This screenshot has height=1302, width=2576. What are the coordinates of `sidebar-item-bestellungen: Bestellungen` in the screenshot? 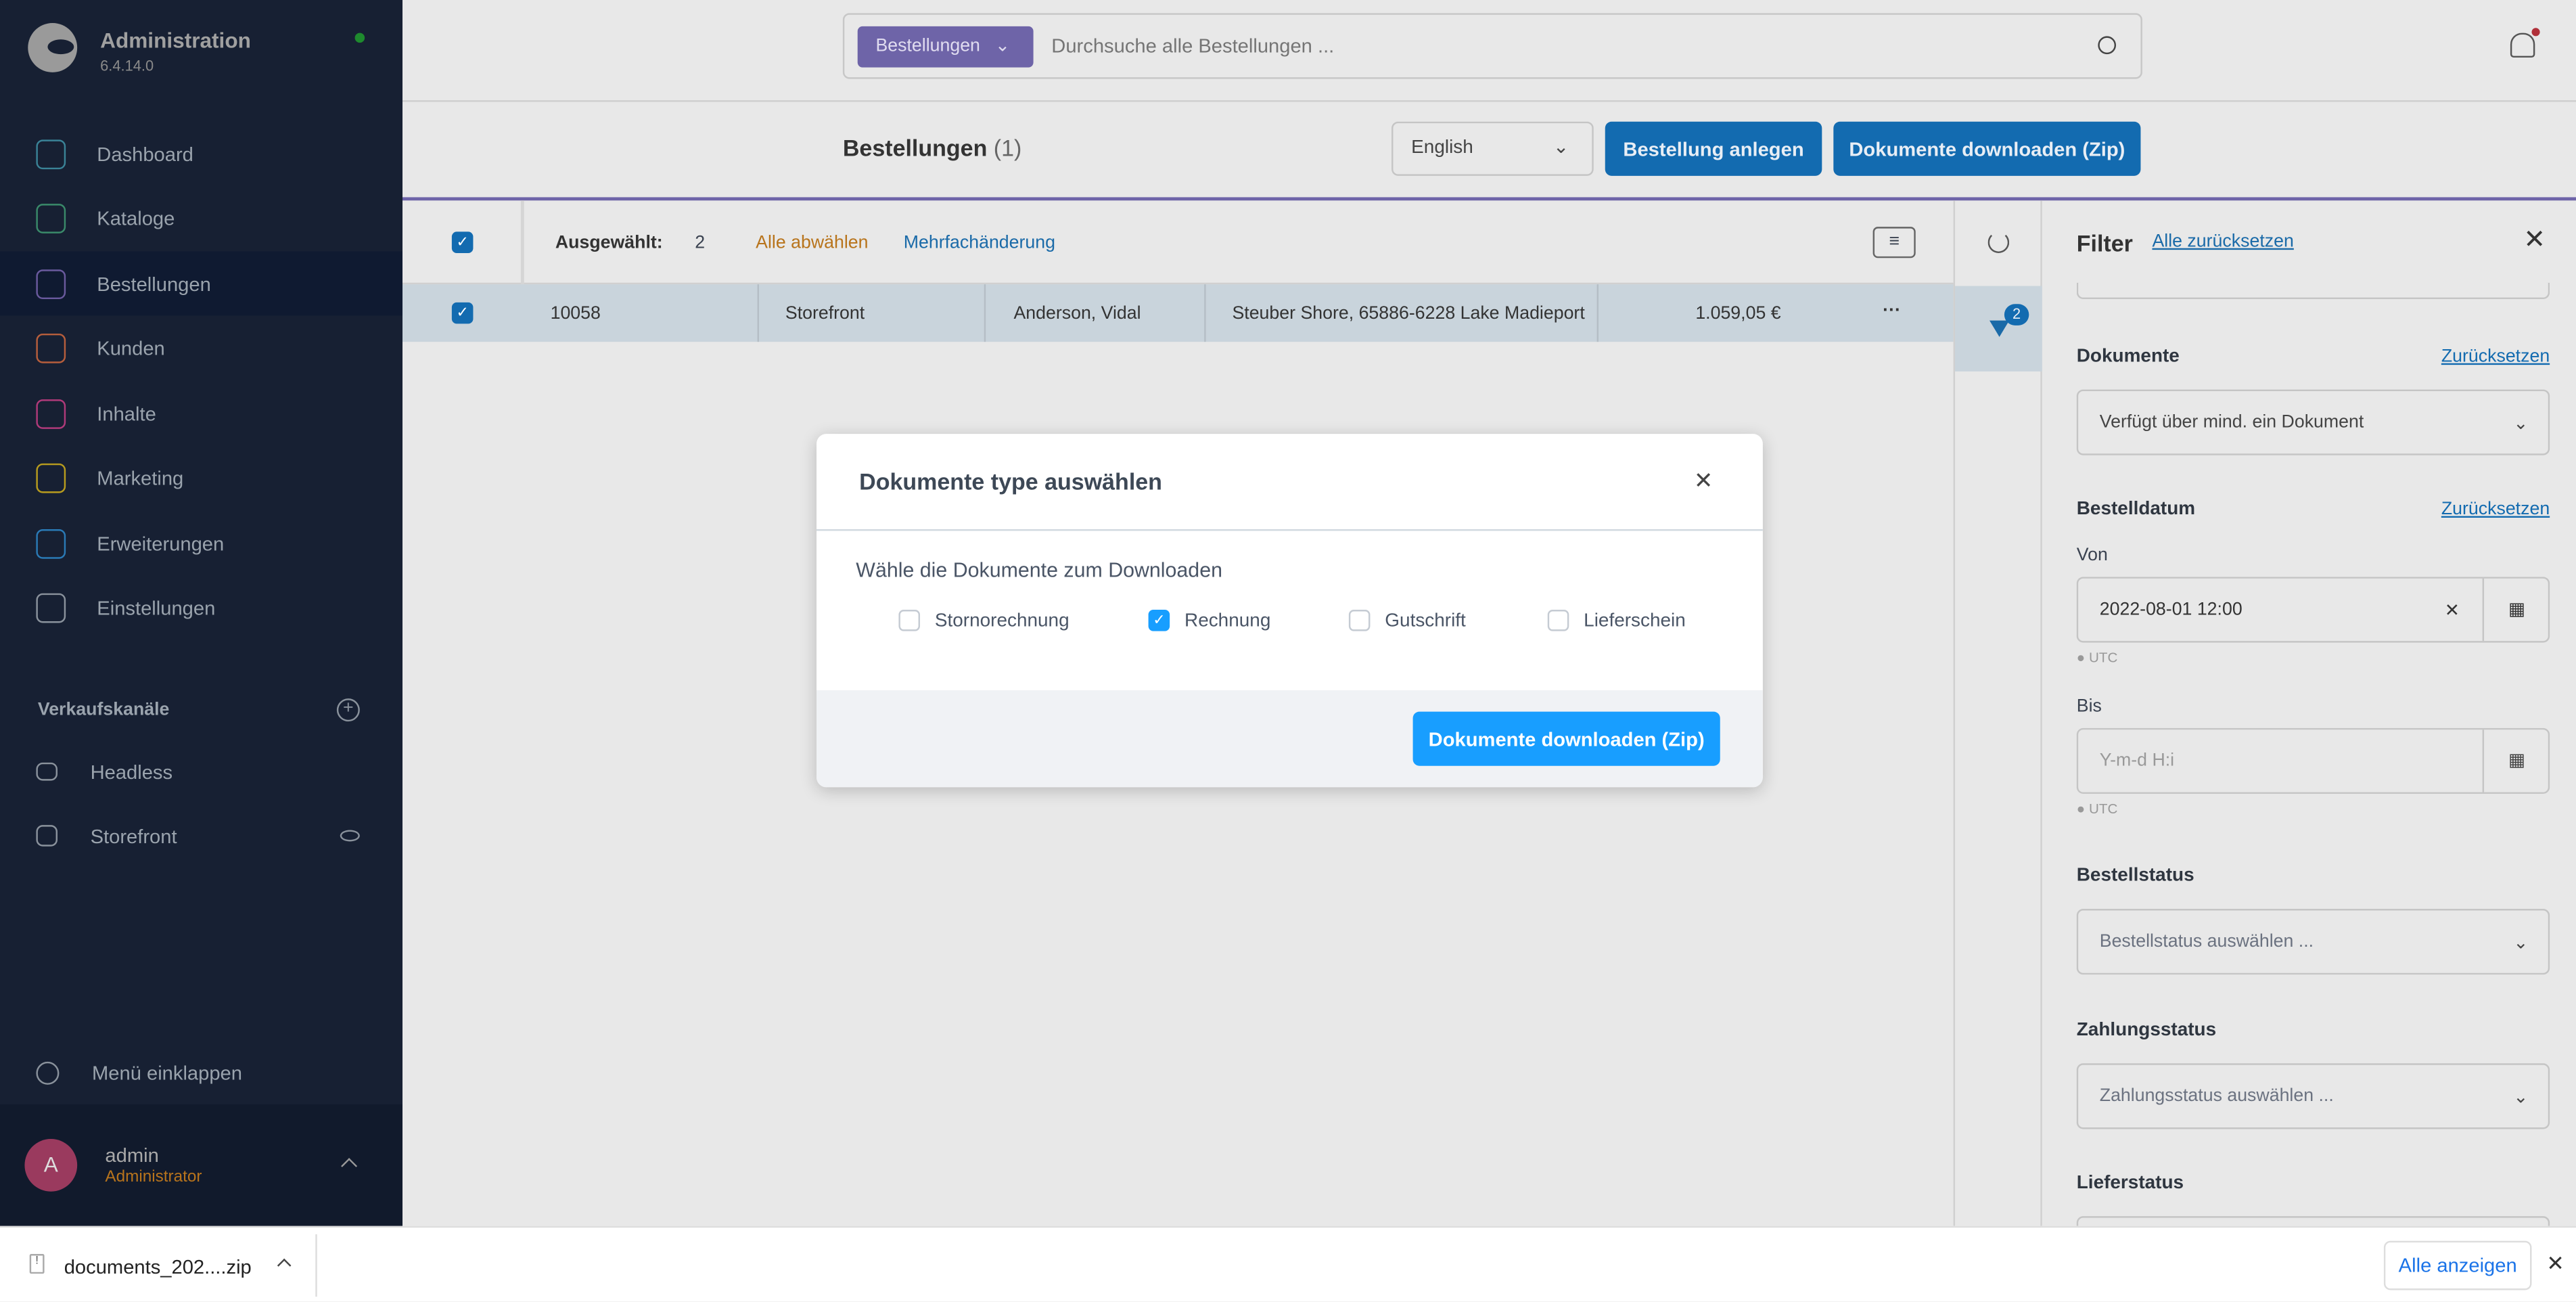 It's located at (202, 283).